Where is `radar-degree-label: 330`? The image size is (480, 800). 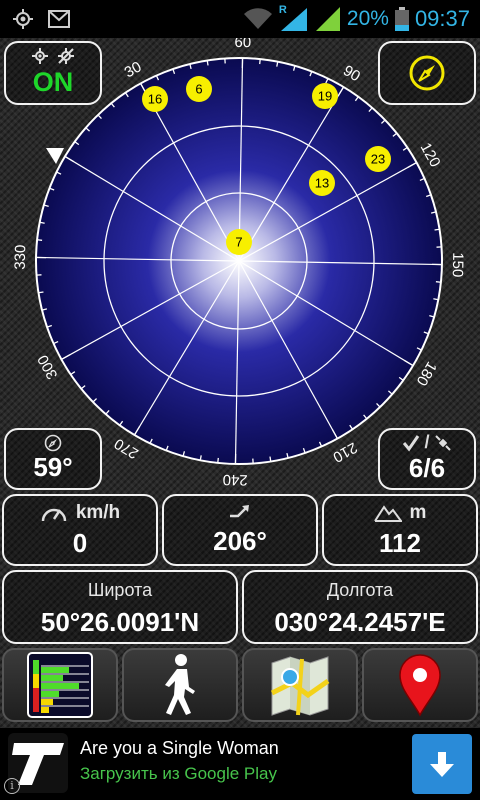
radar-degree-label: 330 is located at coordinates (20, 257).